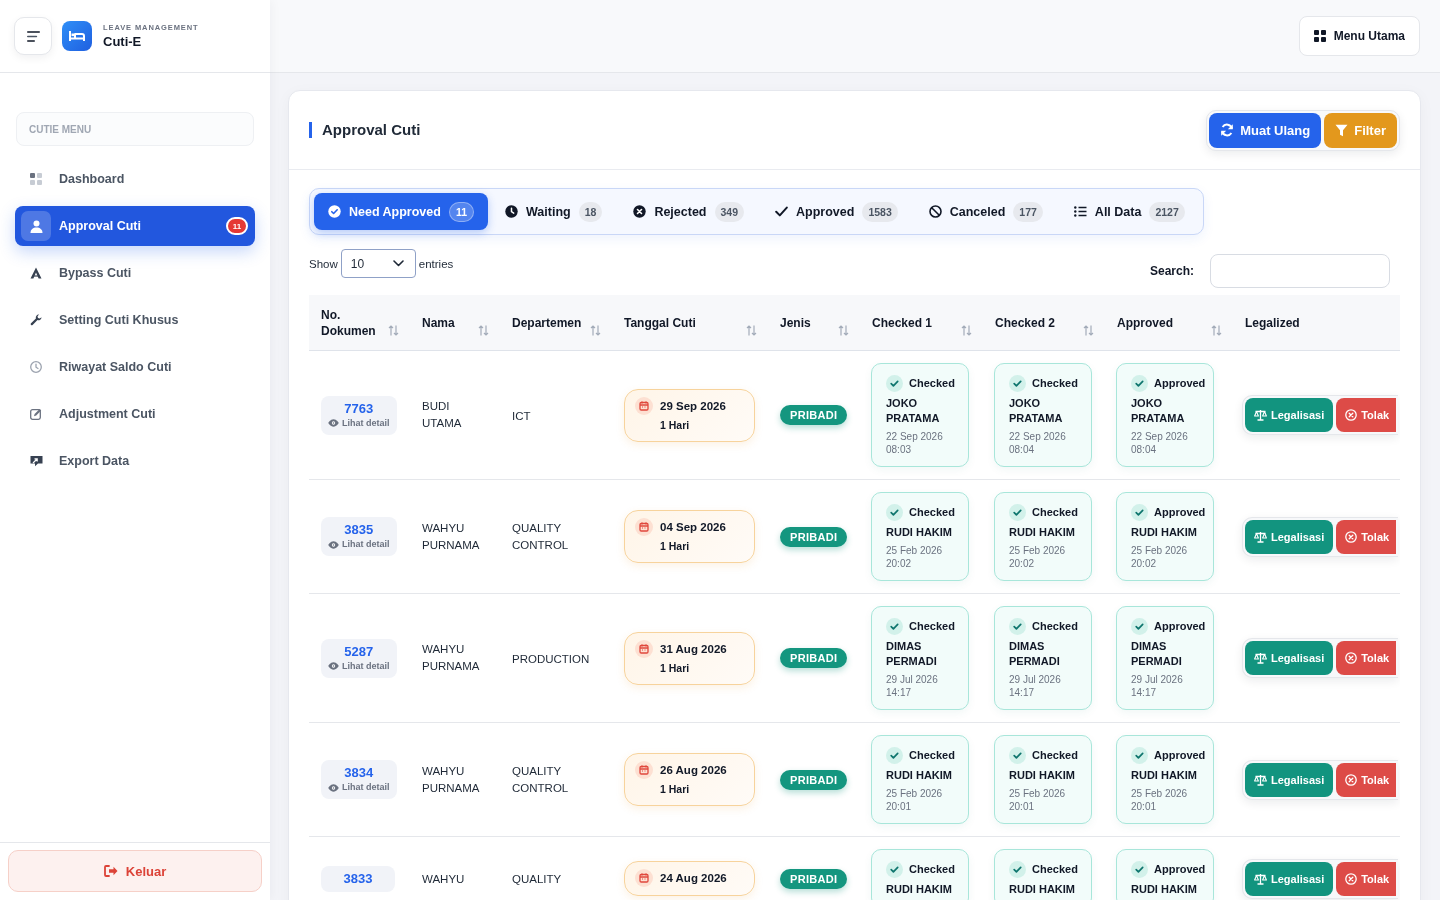 This screenshot has height=900, width=1440. What do you see at coordinates (135, 320) in the screenshot?
I see `sidebar-item: Setting Cuti Khusus` at bounding box center [135, 320].